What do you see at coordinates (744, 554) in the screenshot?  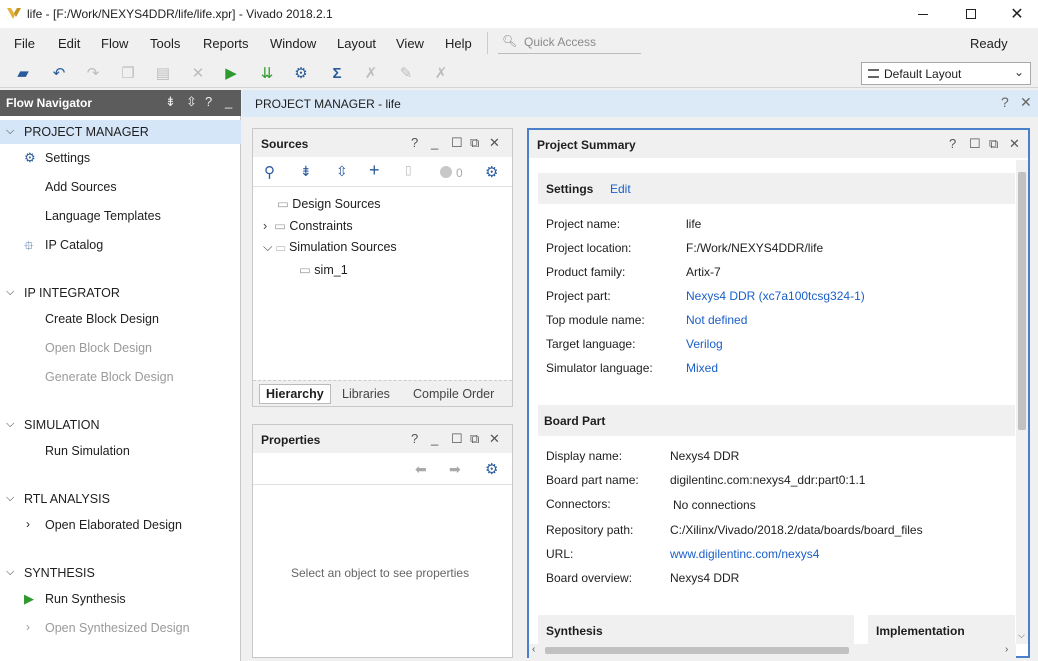 I see `board-url-link: www.digilentinc.com/nexys4` at bounding box center [744, 554].